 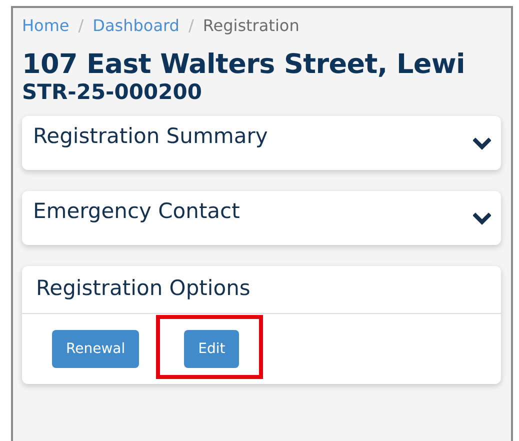 What do you see at coordinates (112, 92) in the screenshot?
I see `registration-number: STR-25-000200` at bounding box center [112, 92].